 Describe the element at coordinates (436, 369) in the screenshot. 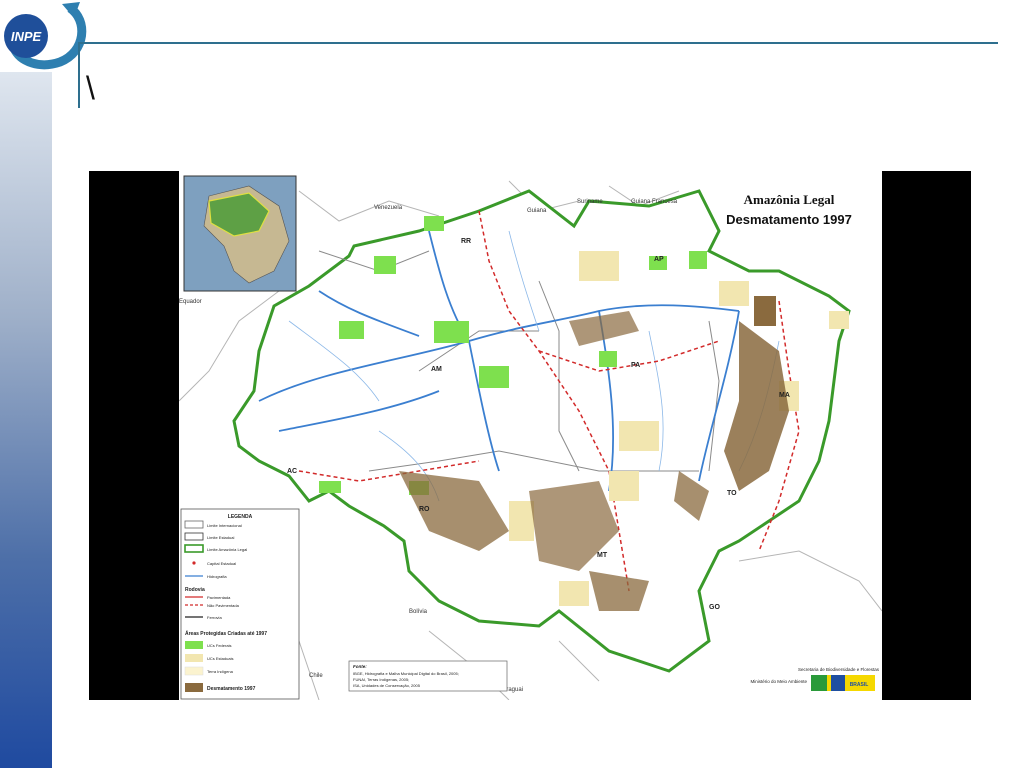

I see `state-label-am: AM` at that location.